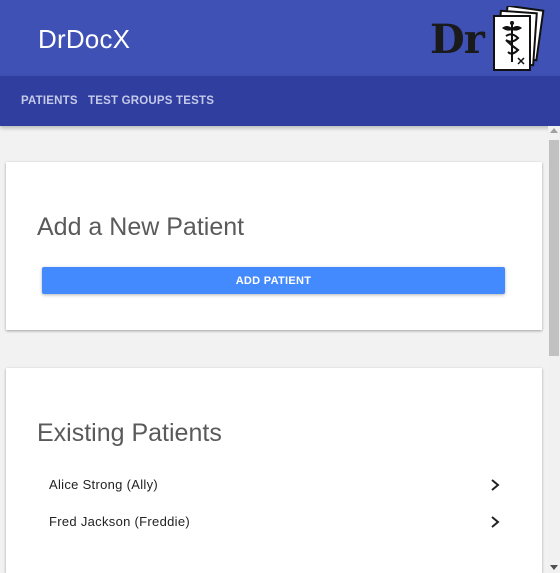 This screenshot has width=560, height=573. Describe the element at coordinates (104, 484) in the screenshot. I see `patient-name: Alice Strong (Ally)` at that location.